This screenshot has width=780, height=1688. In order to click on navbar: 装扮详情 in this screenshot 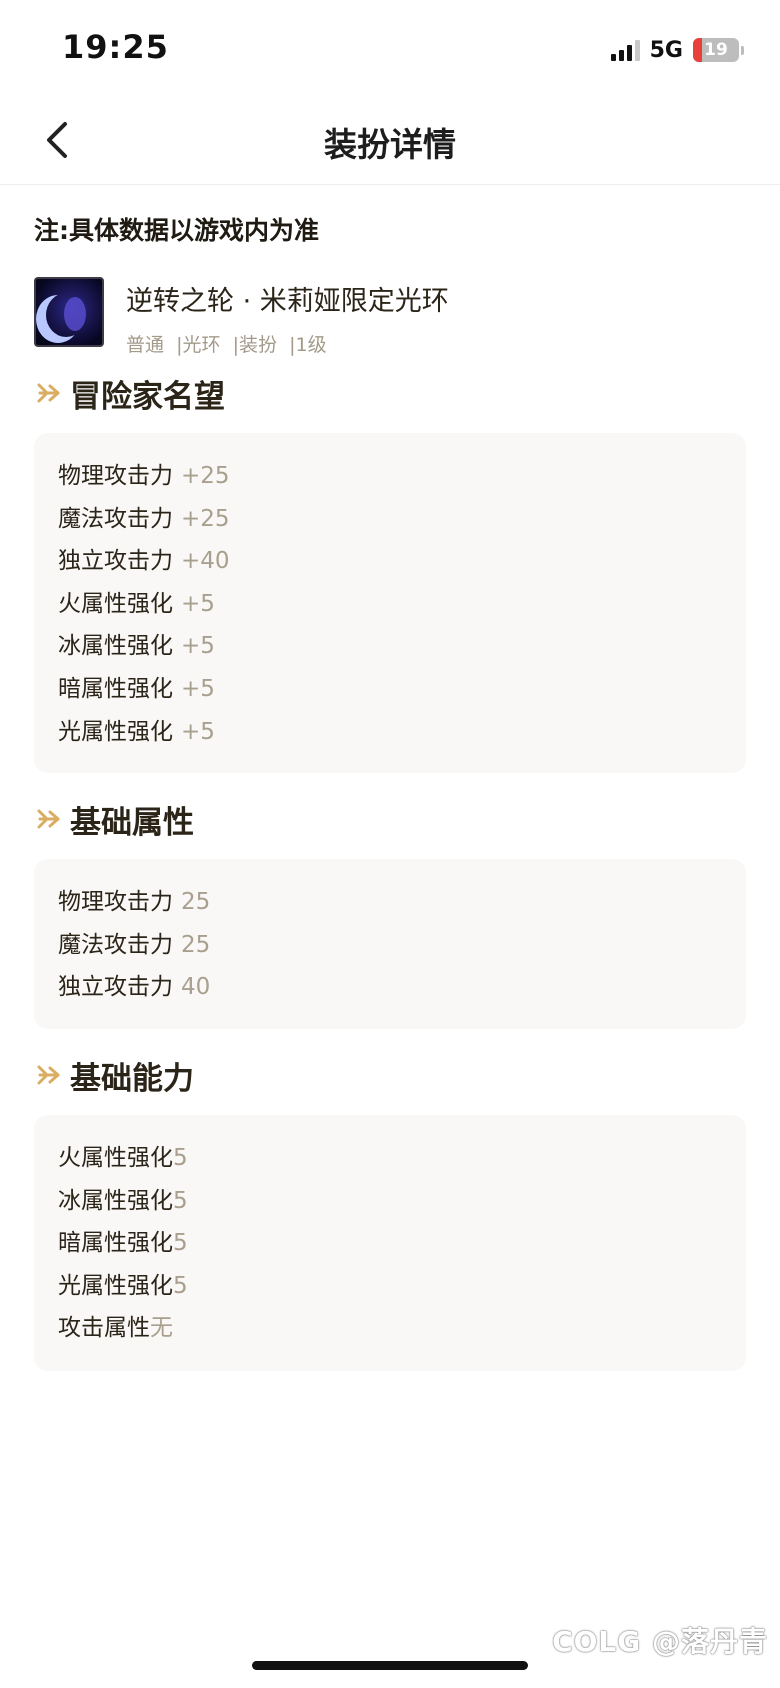, I will do `click(390, 140)`.